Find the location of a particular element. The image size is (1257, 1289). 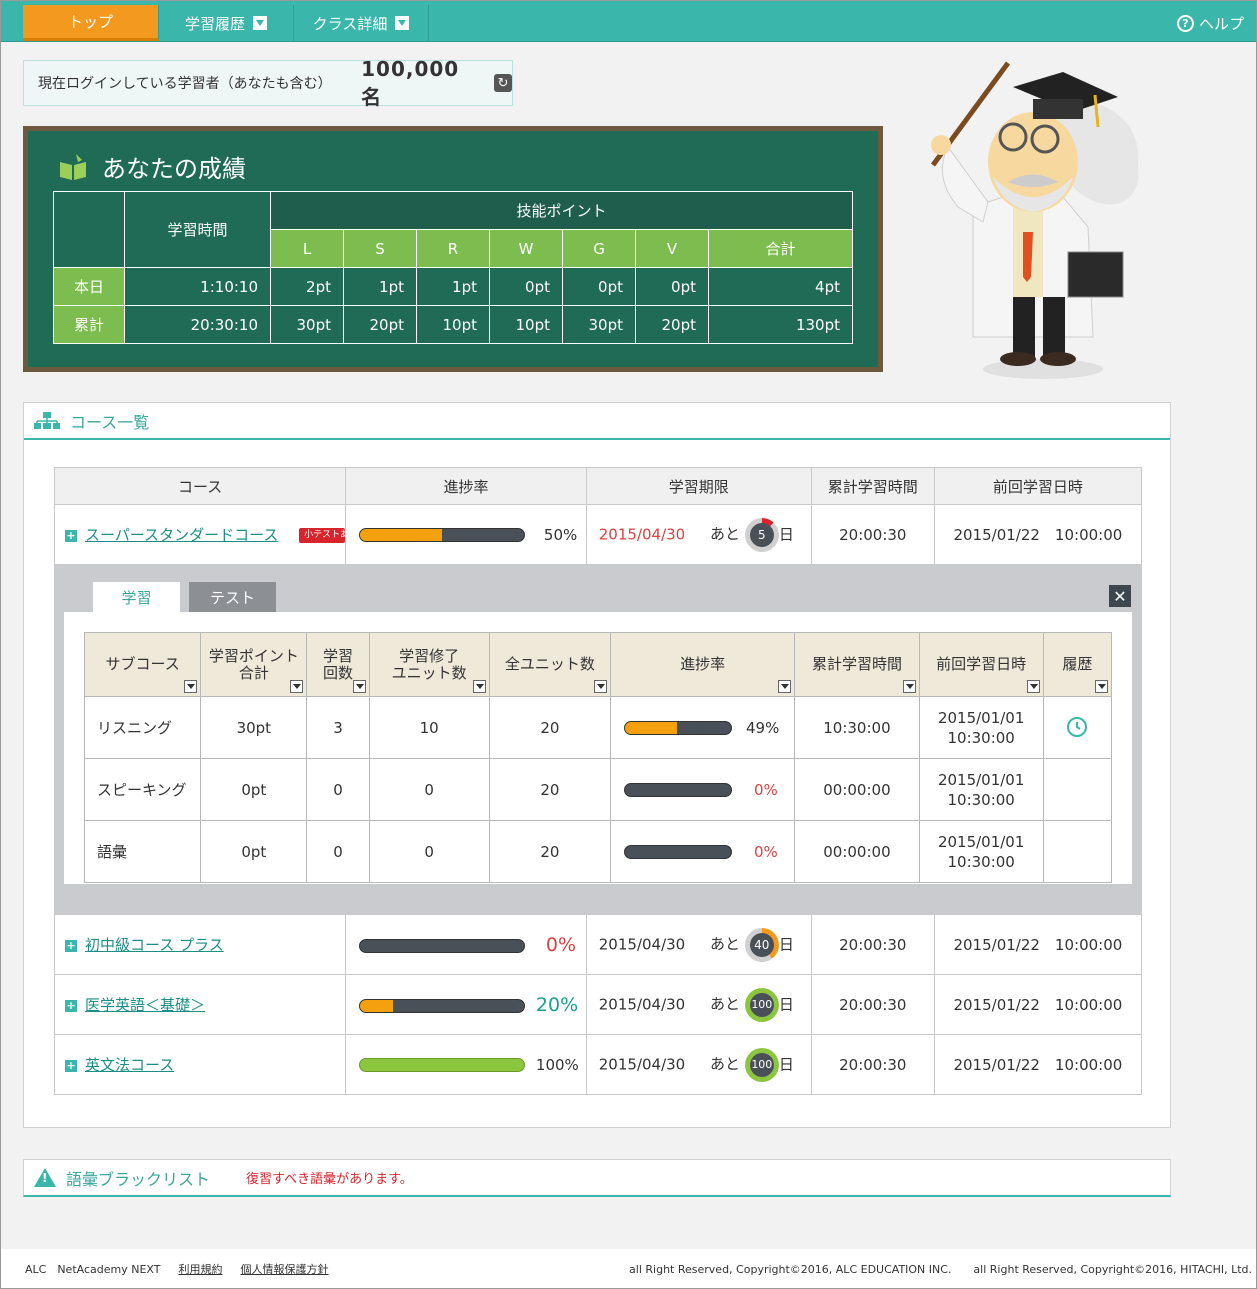

col-progress: 進捗率 is located at coordinates (466, 486).